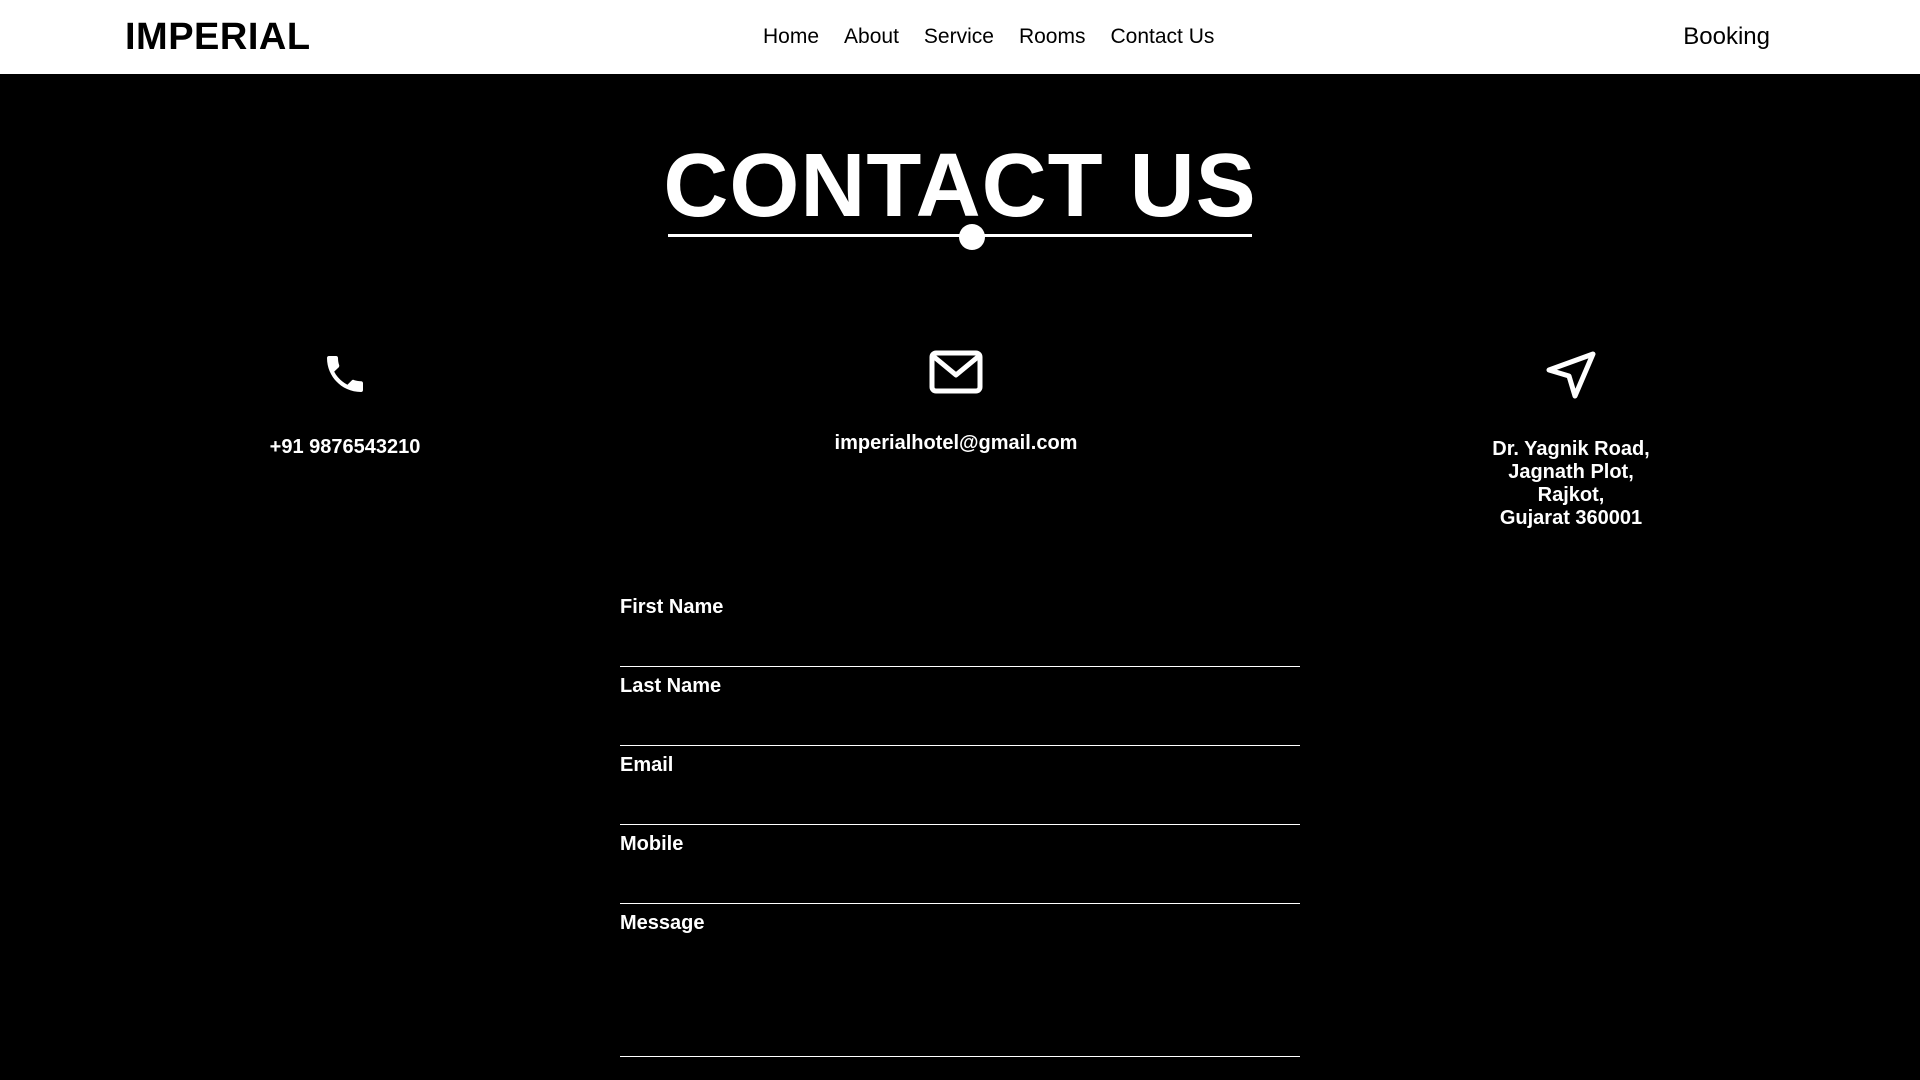 The height and width of the screenshot is (1080, 1920). Describe the element at coordinates (647, 765) in the screenshot. I see `email-label: Email` at that location.